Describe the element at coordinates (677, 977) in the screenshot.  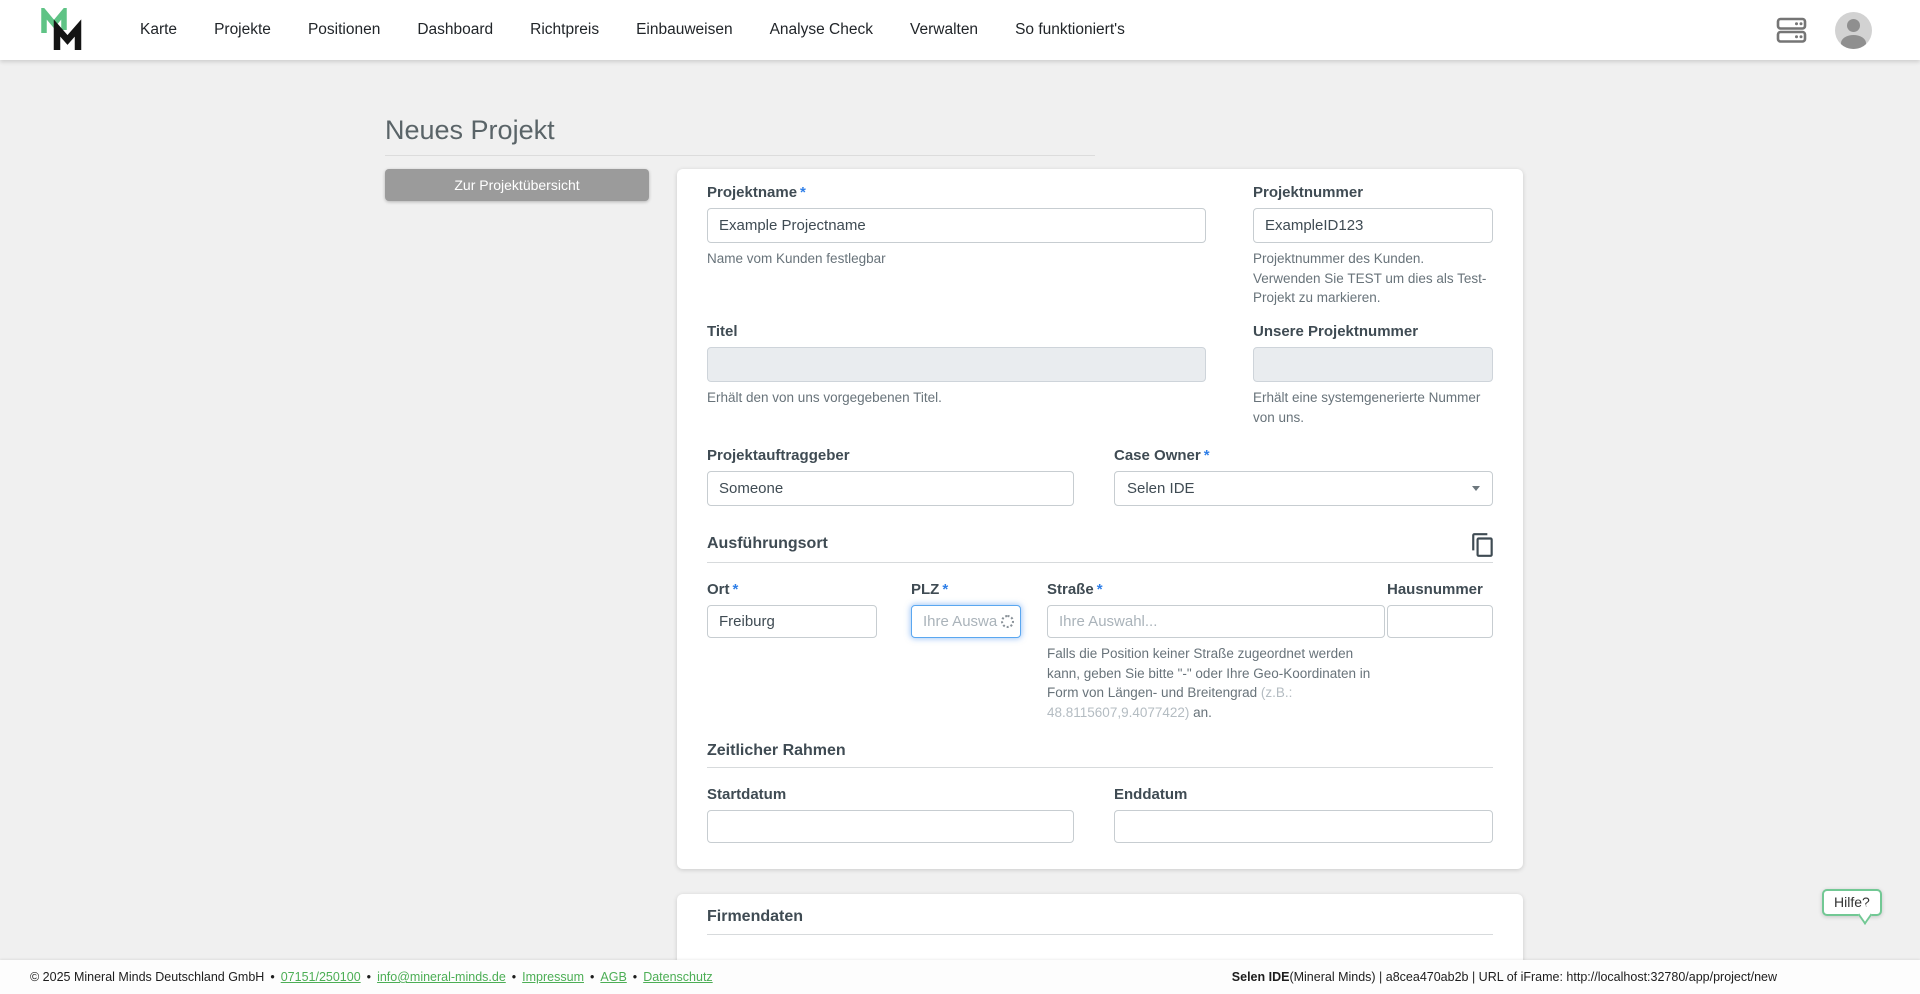
I see `footer-datenschutz-link: Datenschutz` at that location.